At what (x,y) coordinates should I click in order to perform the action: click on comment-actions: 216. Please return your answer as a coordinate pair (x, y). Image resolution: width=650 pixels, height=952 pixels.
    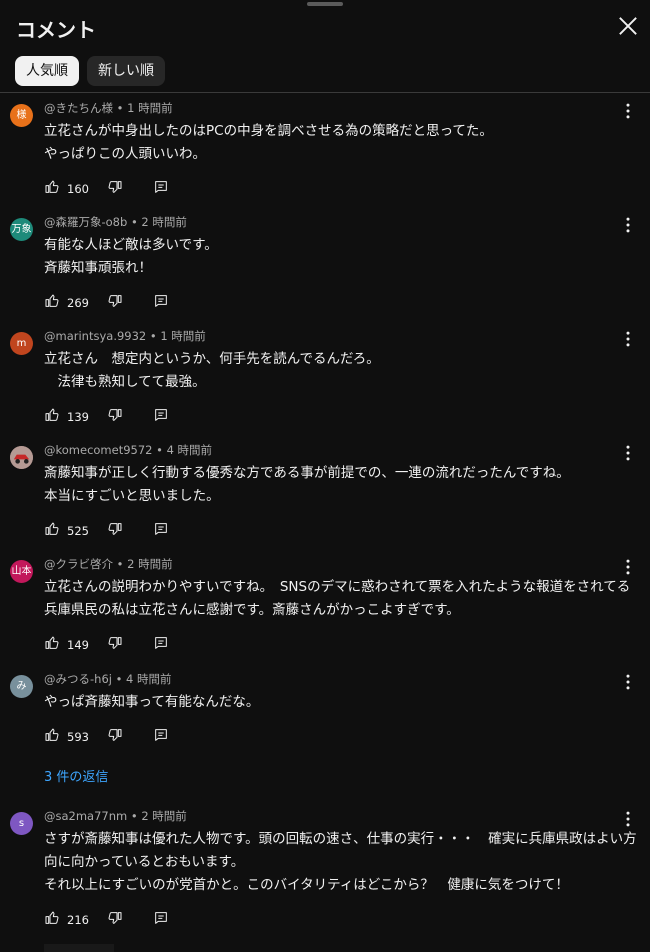
    Looking at the image, I should click on (106, 920).